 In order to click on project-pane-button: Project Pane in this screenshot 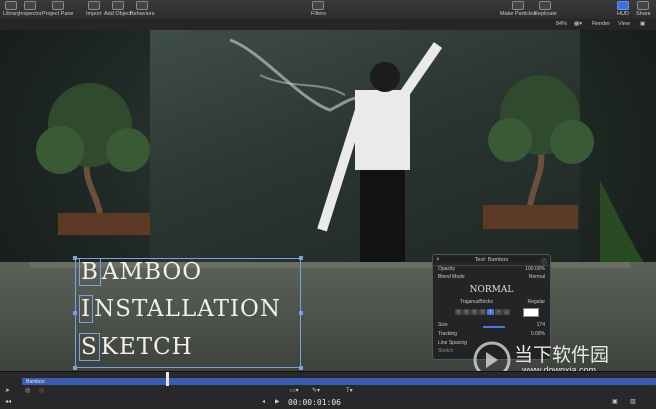, I will do `click(58, 9)`.